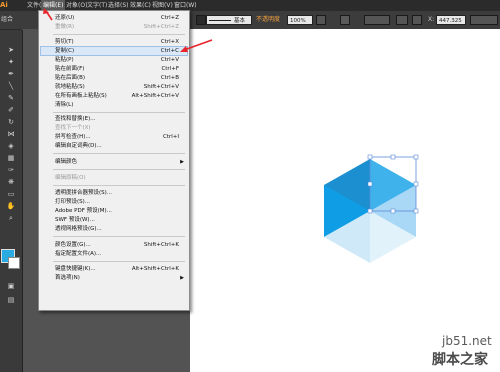 The image size is (500, 372). What do you see at coordinates (460, 360) in the screenshot?
I see `watermark-brand: 脚本之家` at bounding box center [460, 360].